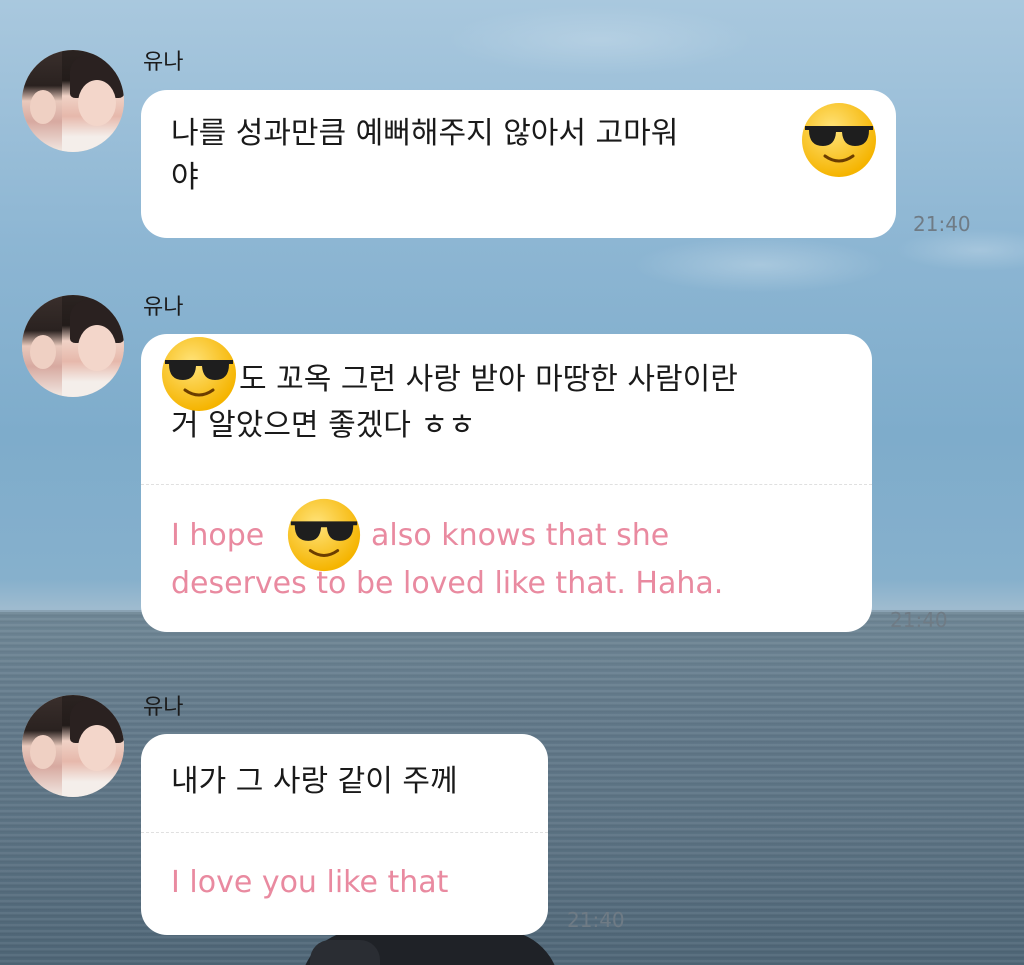 This screenshot has height=965, width=1024. I want to click on translation-text: I love you like that, so click(310, 882).